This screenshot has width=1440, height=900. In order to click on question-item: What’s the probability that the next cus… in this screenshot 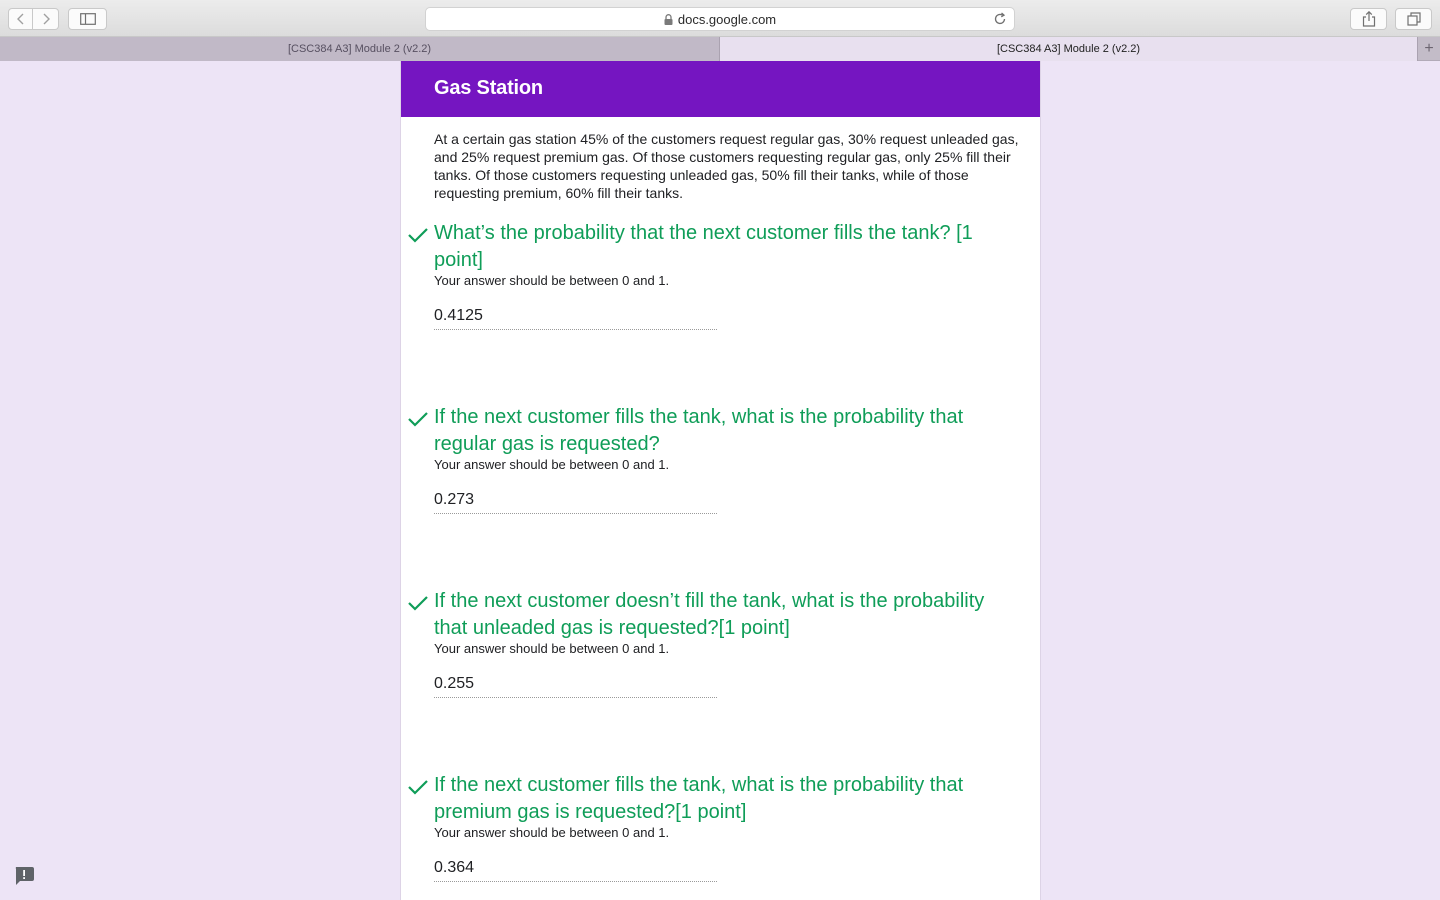, I will do `click(720, 290)`.